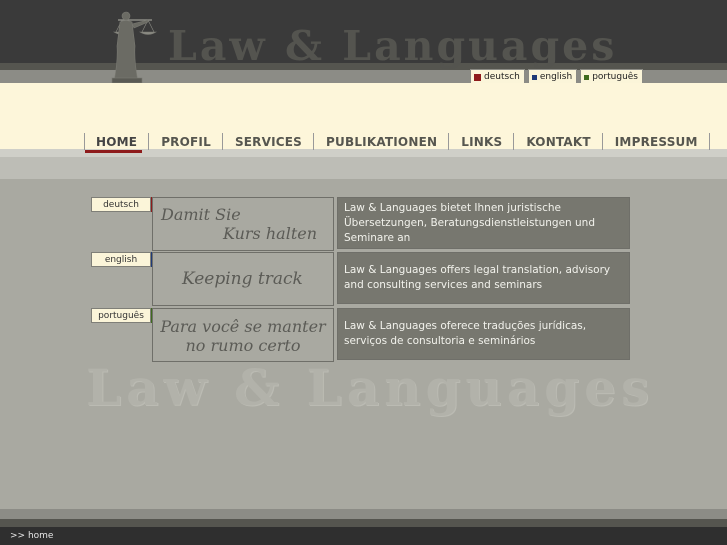  I want to click on nav-item-services: SERVICES, so click(269, 141).